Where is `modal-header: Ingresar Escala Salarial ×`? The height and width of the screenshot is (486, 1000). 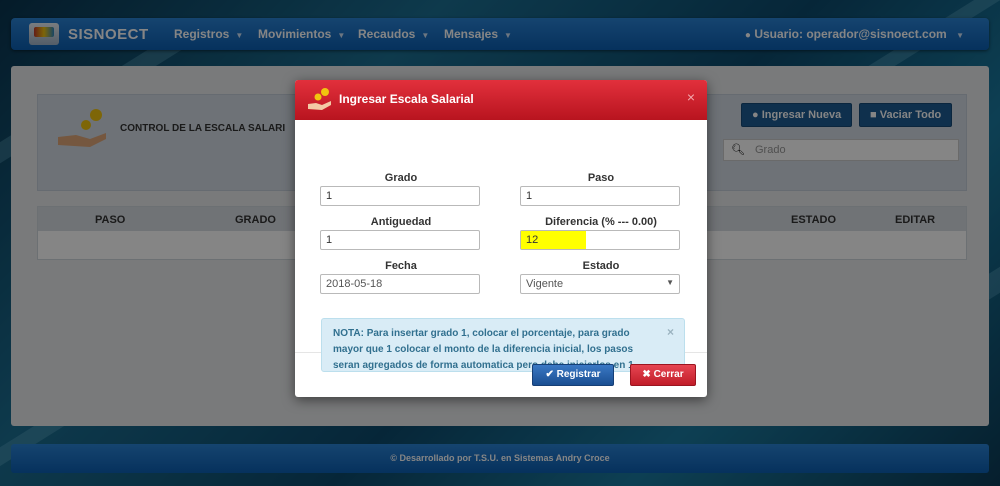 modal-header: Ingresar Escala Salarial × is located at coordinates (501, 100).